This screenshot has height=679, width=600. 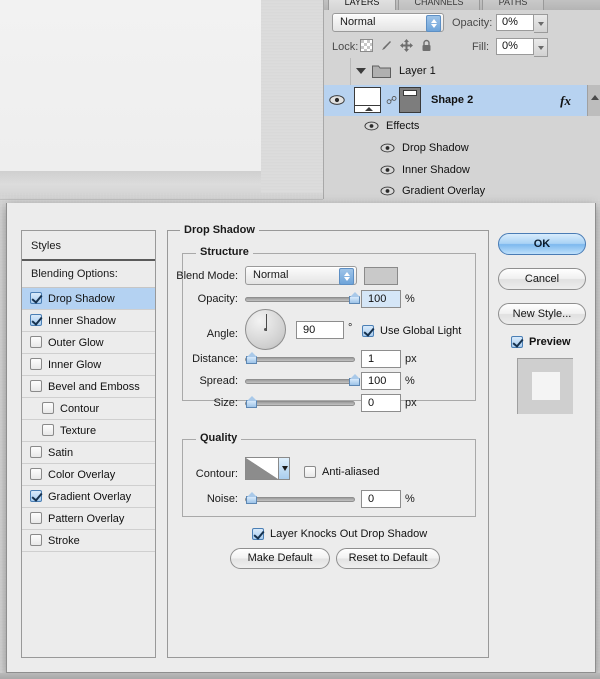 I want to click on layers-blend-mode-value: Normal, so click(x=358, y=22).